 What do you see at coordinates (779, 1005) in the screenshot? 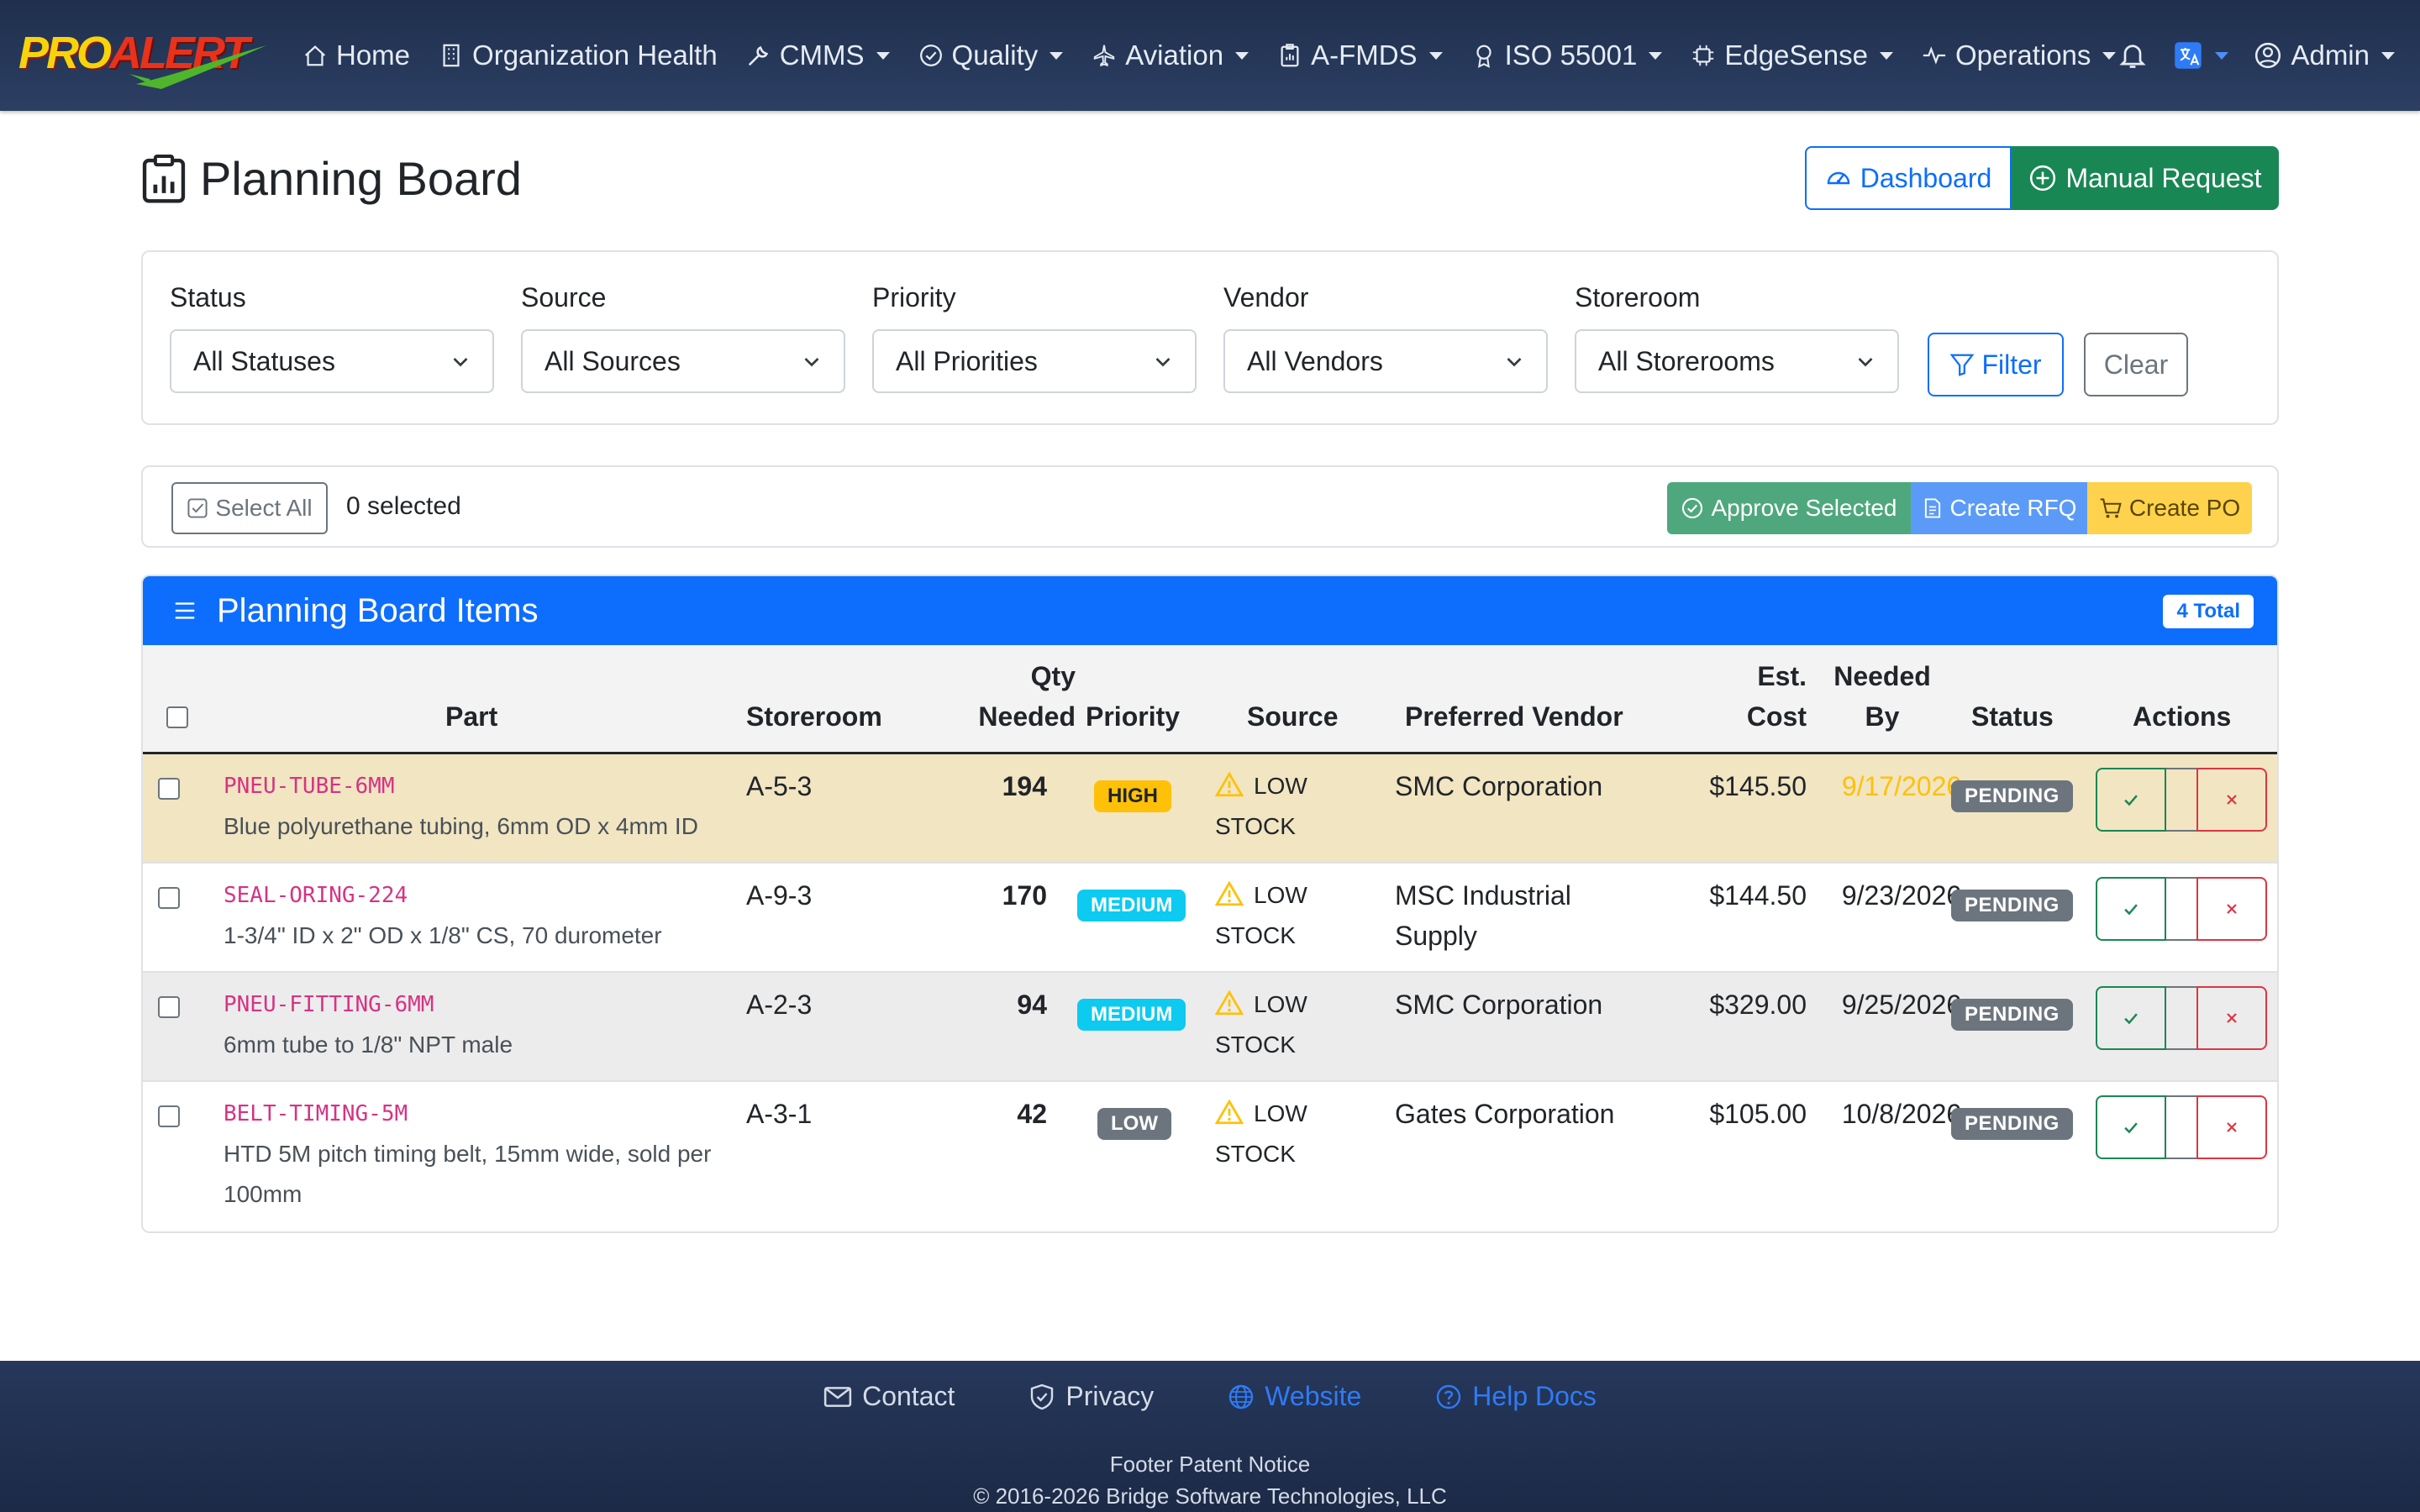
I see `storeroom-cell: A-2-3` at bounding box center [779, 1005].